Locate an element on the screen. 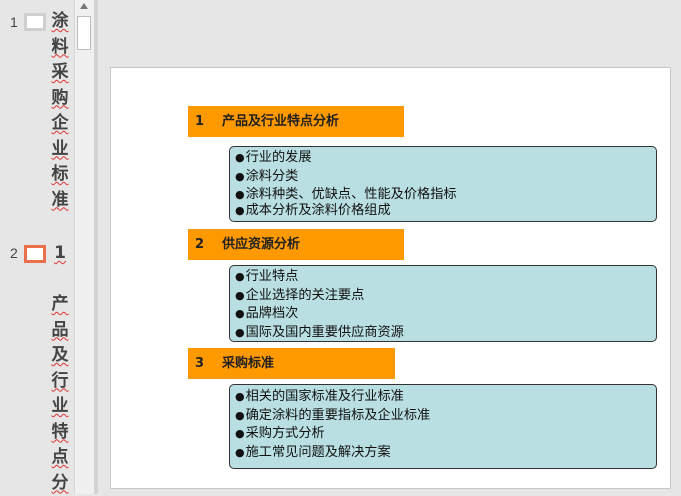 The width and height of the screenshot is (681, 496). title-char: 特 is located at coordinates (60, 433).